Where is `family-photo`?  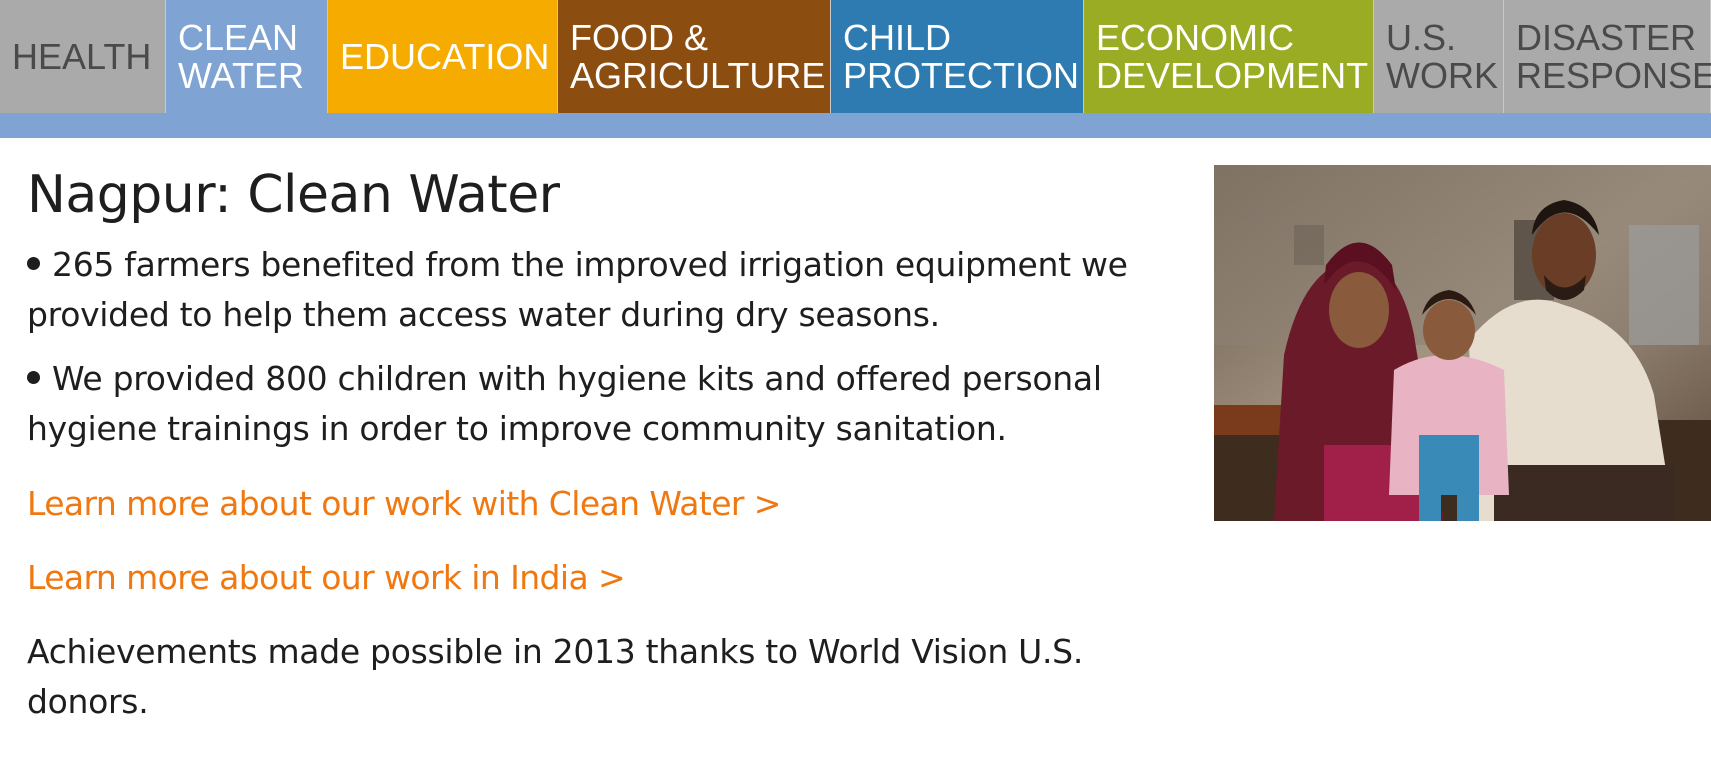
family-photo is located at coordinates (1462, 343).